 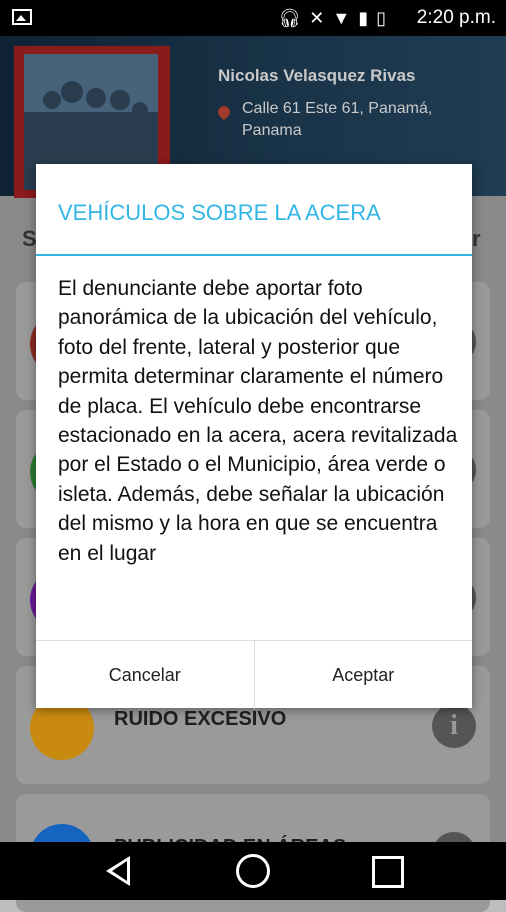 I want to click on user-name: Nicolas Velasquez Rivas, so click(x=317, y=75).